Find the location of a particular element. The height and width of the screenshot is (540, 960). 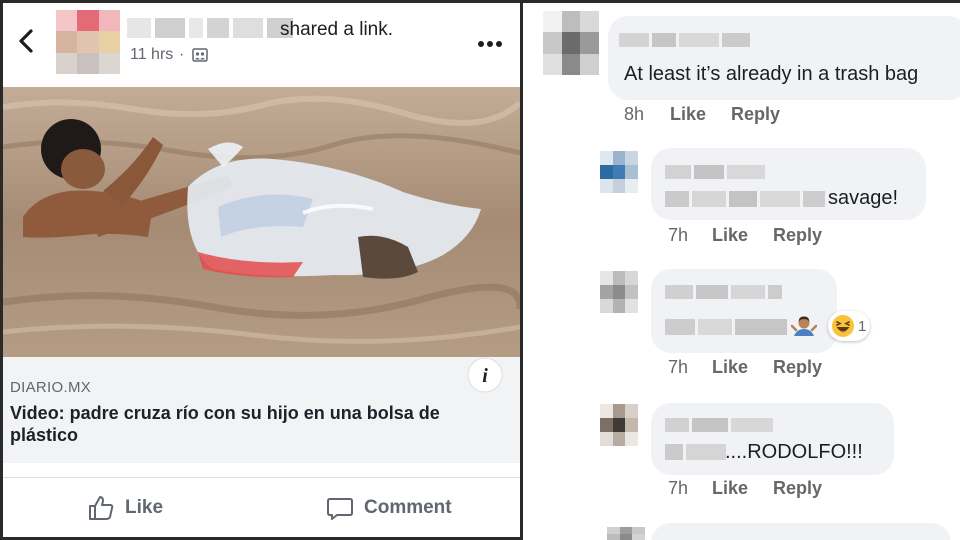

like-label: Like is located at coordinates (144, 507).